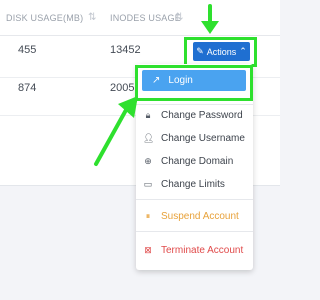 This screenshot has height=300, width=320. I want to click on highlight-box-login, so click(194, 83).